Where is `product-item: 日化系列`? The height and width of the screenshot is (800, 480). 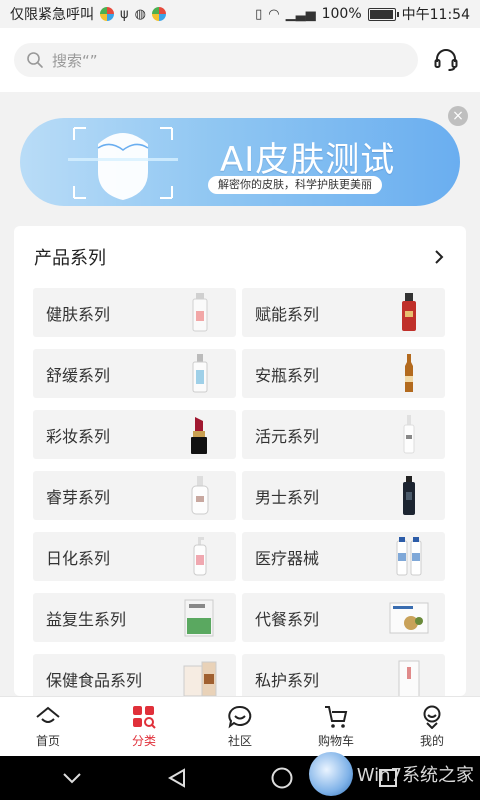
product-item: 日化系列 is located at coordinates (134, 556).